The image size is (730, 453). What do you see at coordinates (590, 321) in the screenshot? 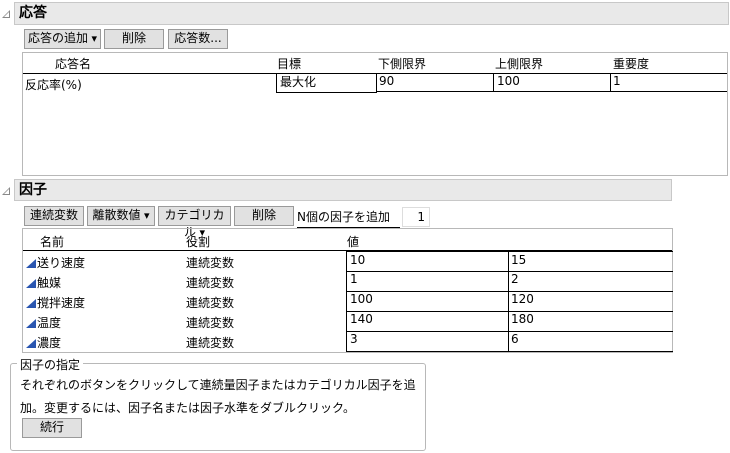
I see `factor-high-value: 180` at bounding box center [590, 321].